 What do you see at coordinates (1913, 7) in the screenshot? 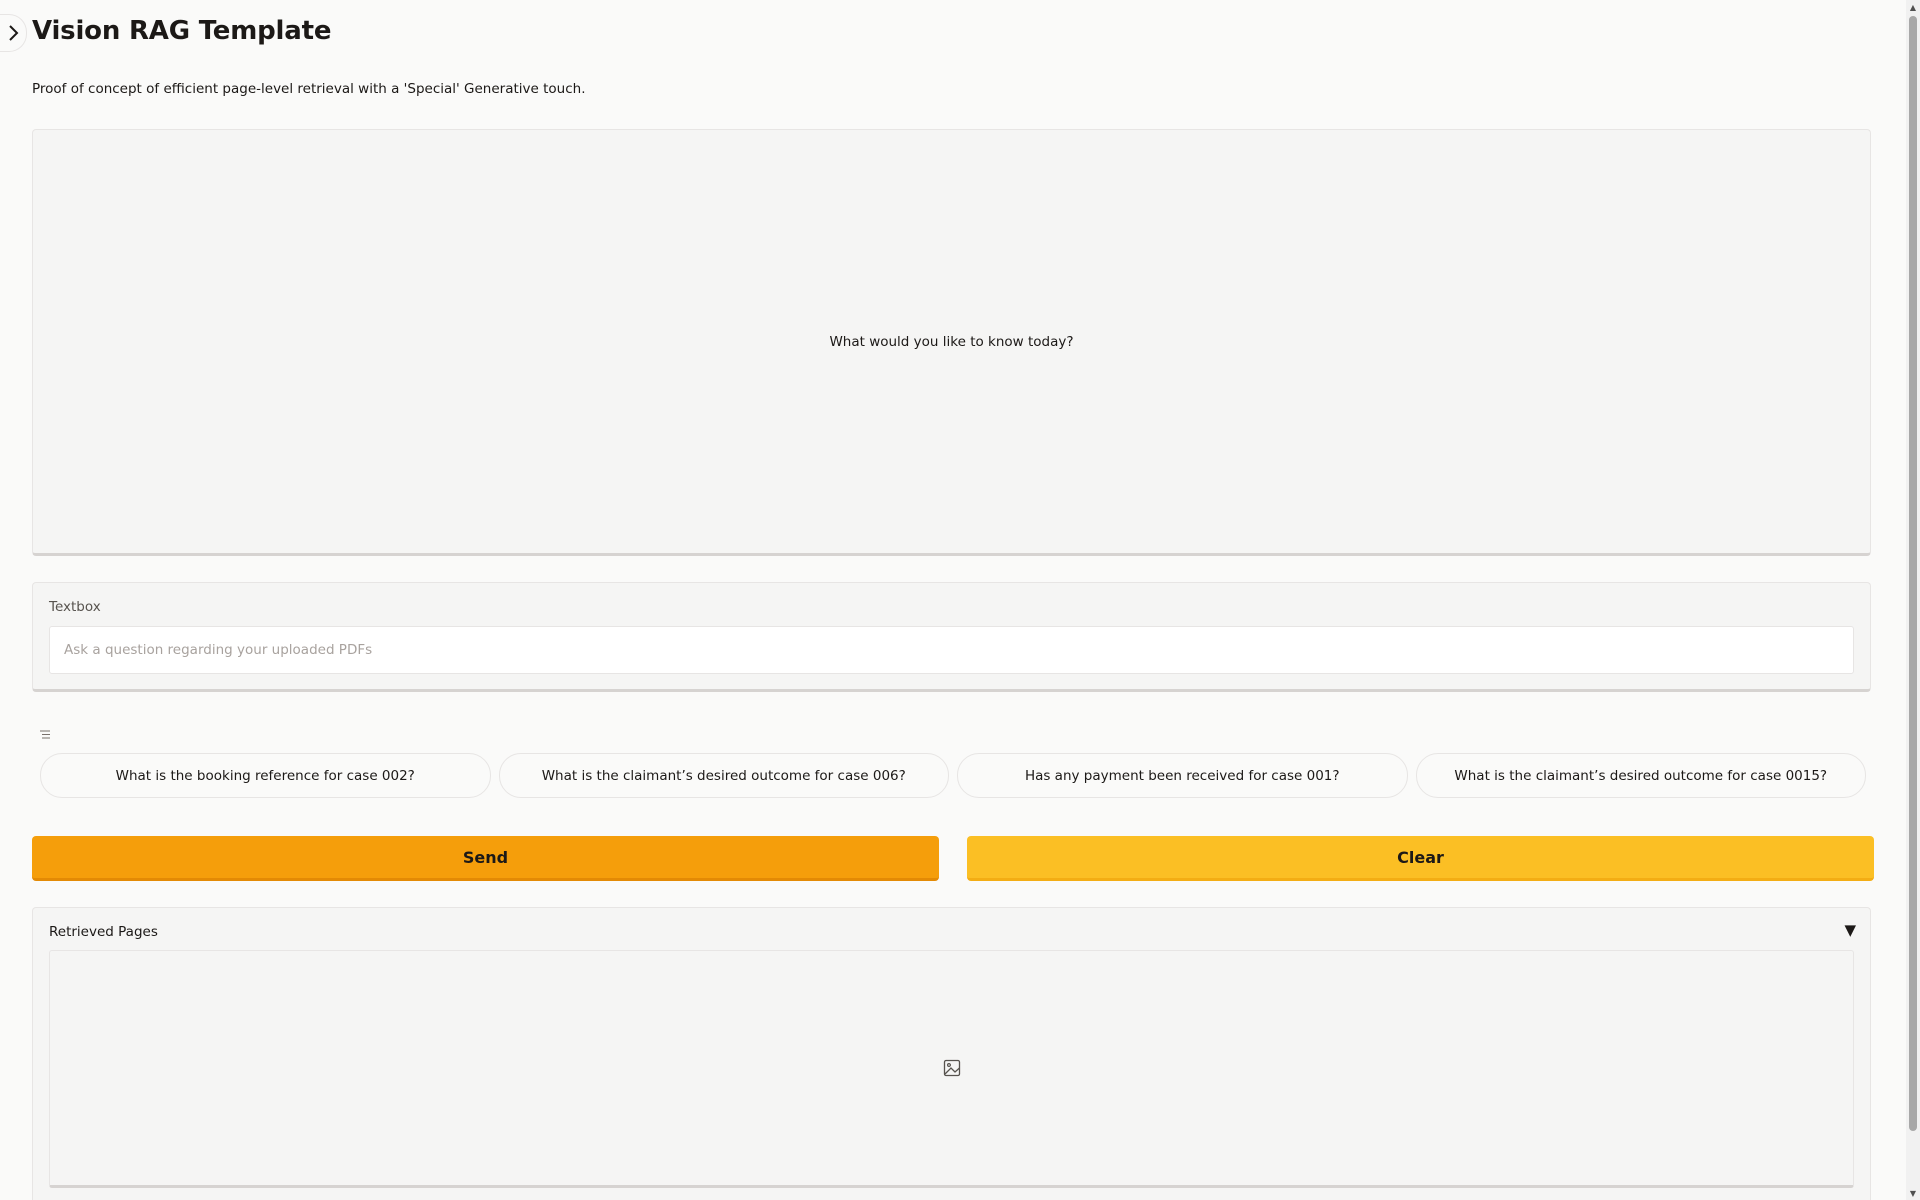
I see `scroll-up-icon: ▲` at bounding box center [1913, 7].